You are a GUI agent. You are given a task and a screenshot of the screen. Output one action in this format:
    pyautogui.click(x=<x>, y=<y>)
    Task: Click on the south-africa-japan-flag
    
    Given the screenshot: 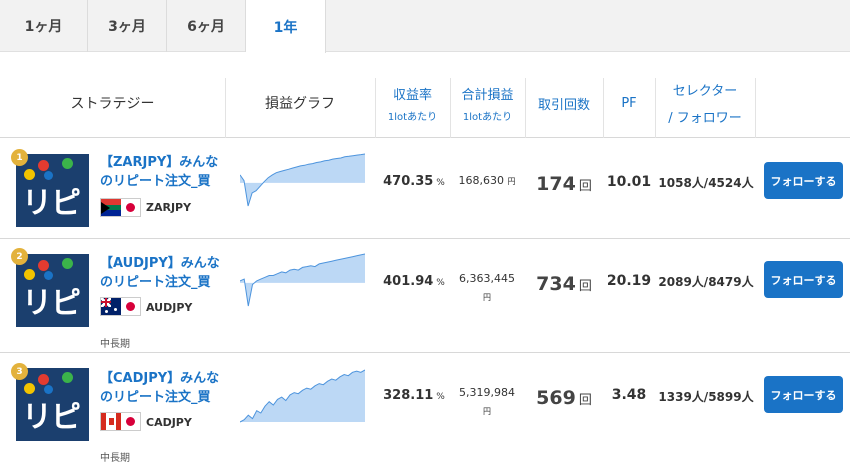 What is the action you would take?
    pyautogui.click(x=120, y=207)
    